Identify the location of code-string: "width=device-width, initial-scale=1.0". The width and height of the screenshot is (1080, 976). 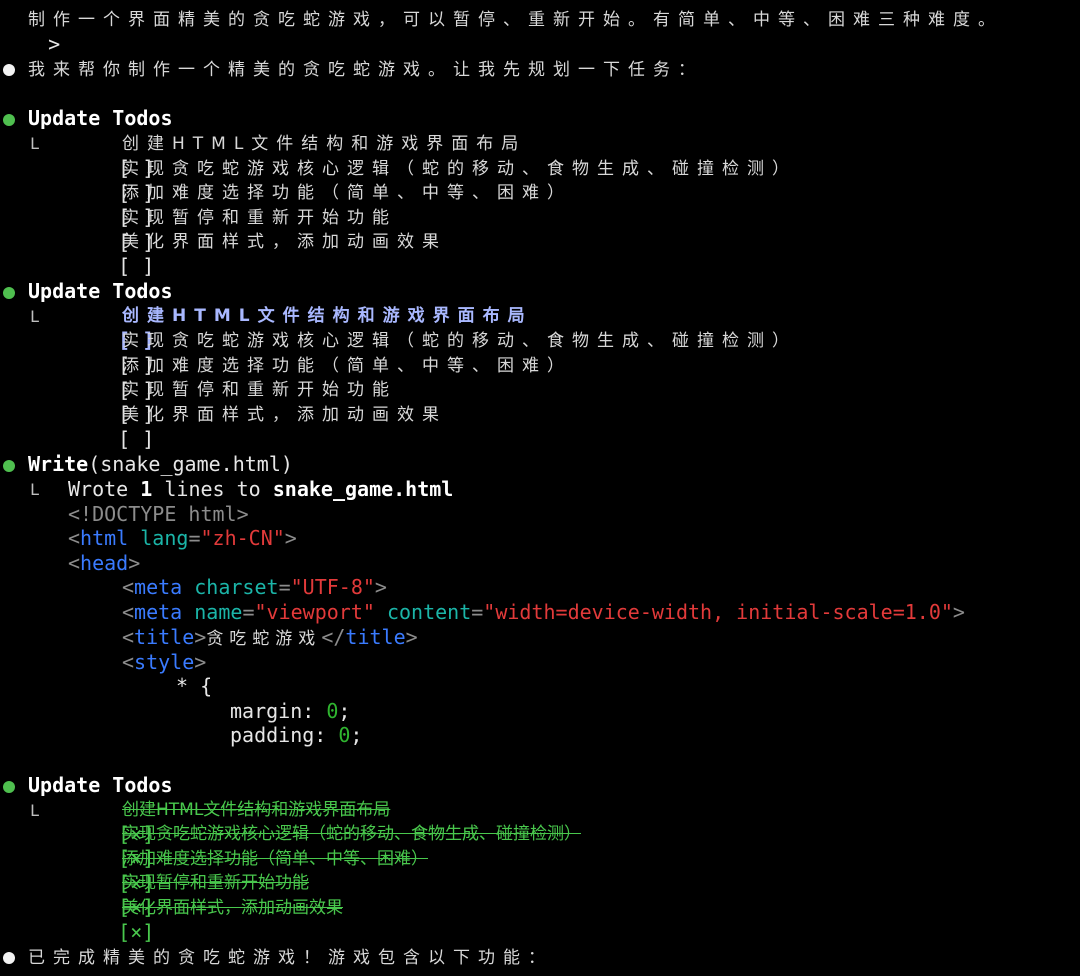
(718, 612).